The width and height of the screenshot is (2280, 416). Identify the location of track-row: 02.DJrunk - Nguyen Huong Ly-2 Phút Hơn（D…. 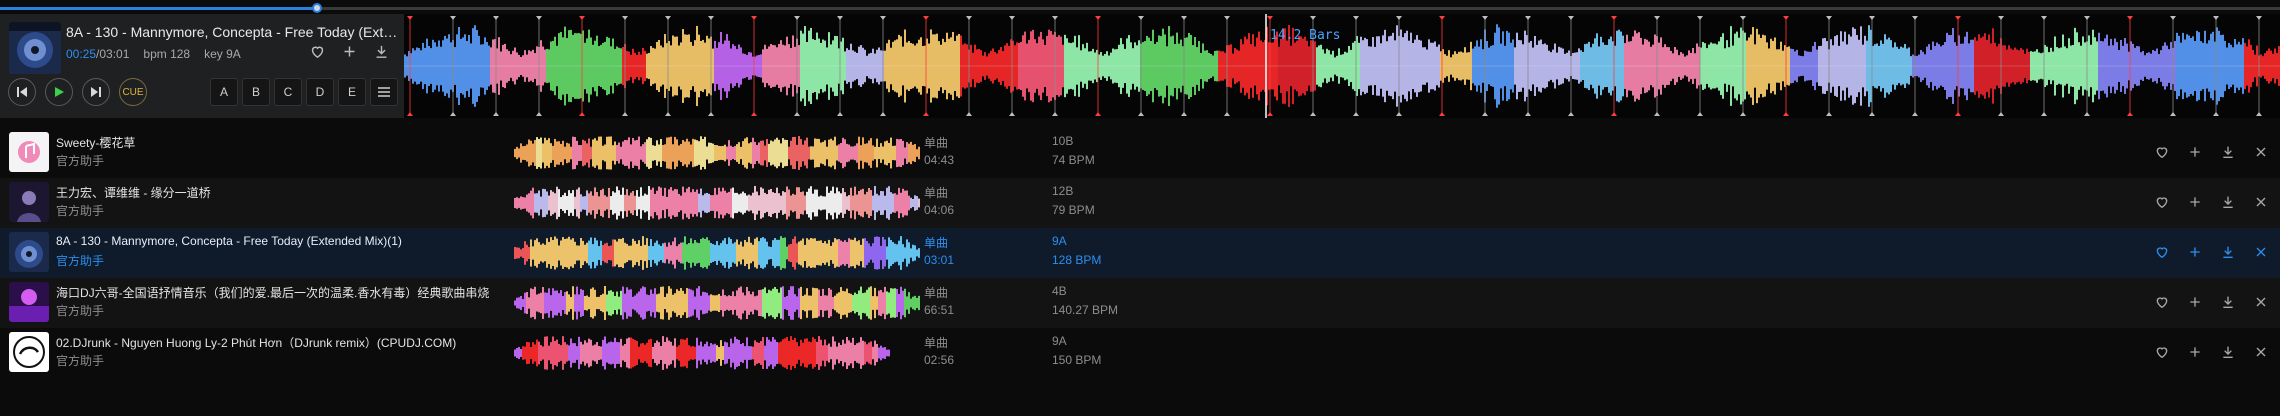
(1140, 353).